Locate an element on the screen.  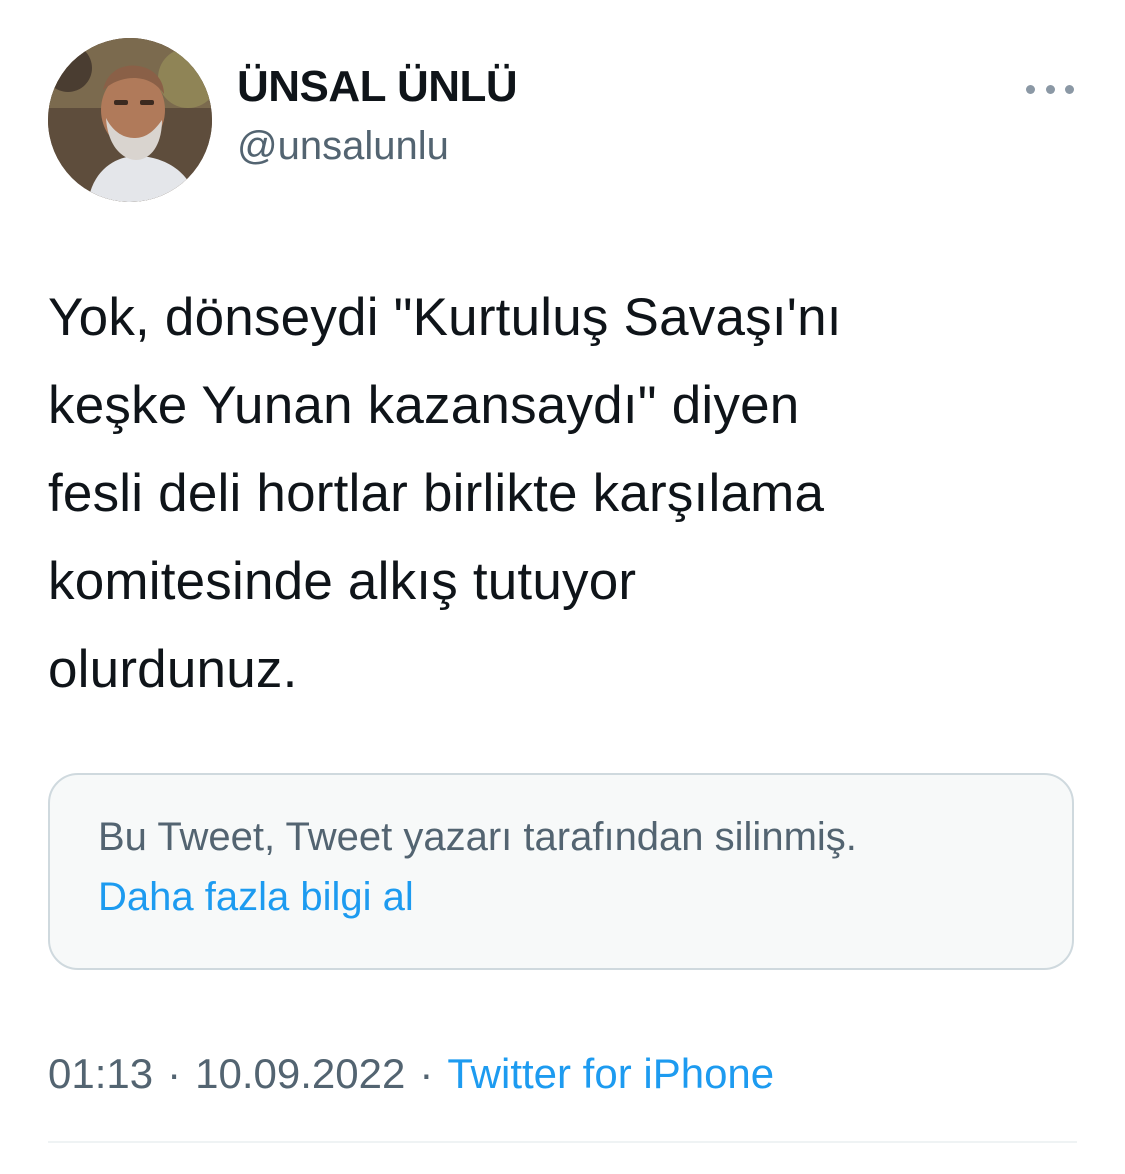
avatar-photo is located at coordinates (130, 120).